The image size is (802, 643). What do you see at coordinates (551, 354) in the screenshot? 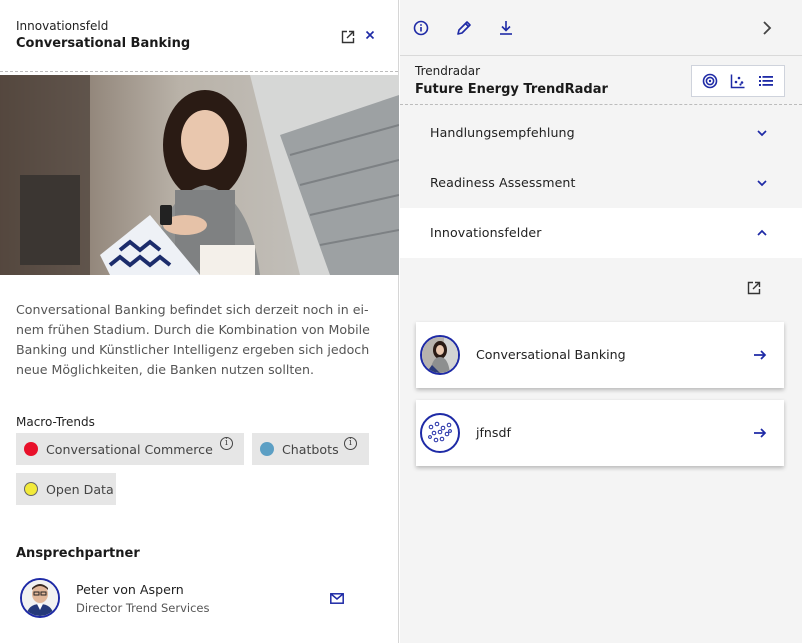
I see `innovation-card-label: Conversational Banking` at bounding box center [551, 354].